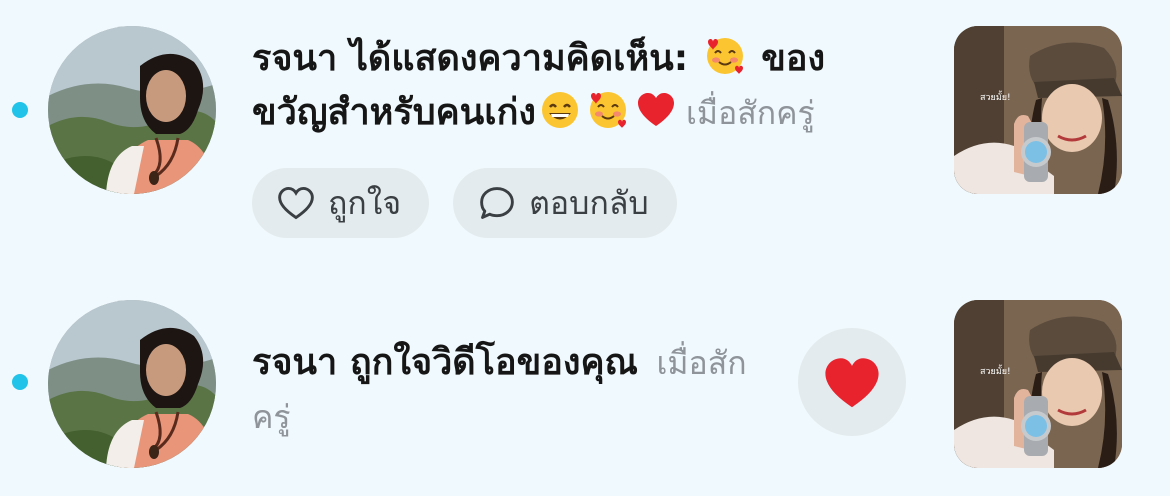 The image size is (1170, 496). Describe the element at coordinates (502, 390) in the screenshot. I see `notification-text: รจนา ถูกใจวิดีโอของคุณ เมื่อสักครู่` at that location.